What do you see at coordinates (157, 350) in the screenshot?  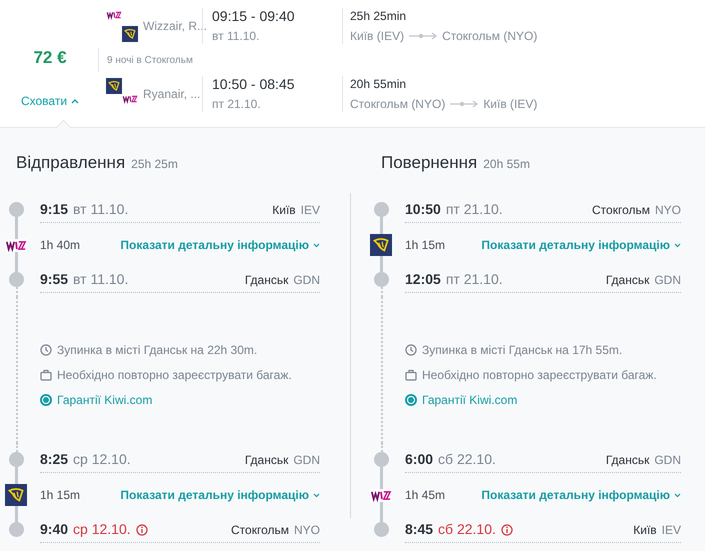 I see `layover-info: Зупинка в місті Гданськ на 22h 30m.` at bounding box center [157, 350].